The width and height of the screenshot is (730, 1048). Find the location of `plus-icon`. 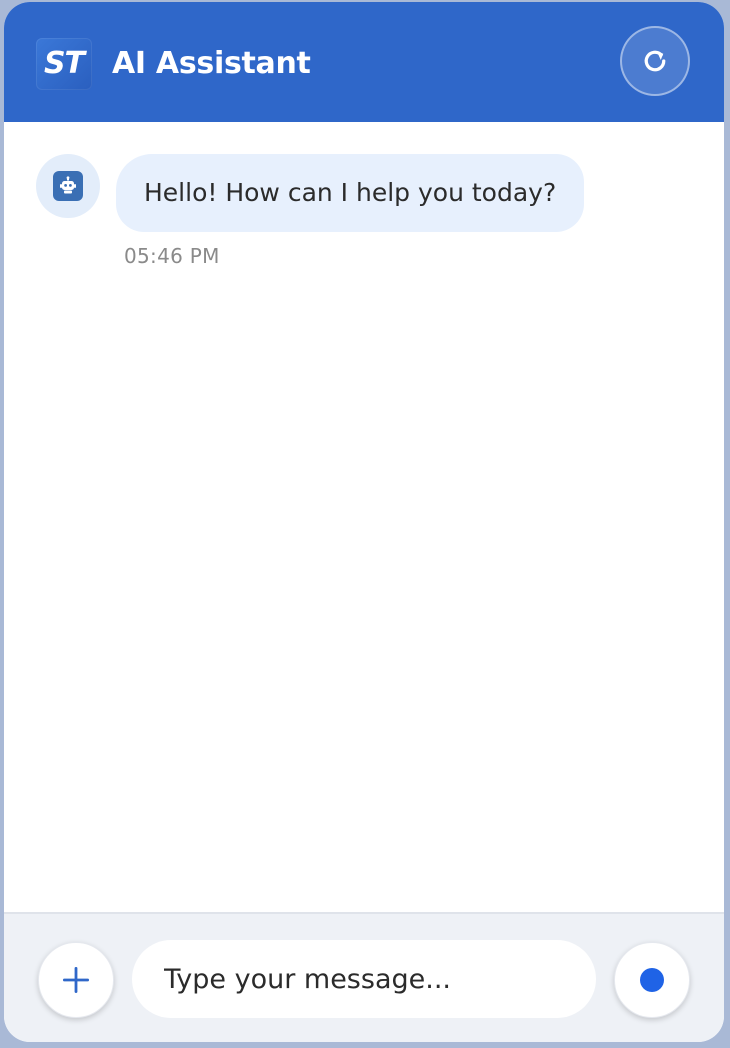

plus-icon is located at coordinates (76, 980).